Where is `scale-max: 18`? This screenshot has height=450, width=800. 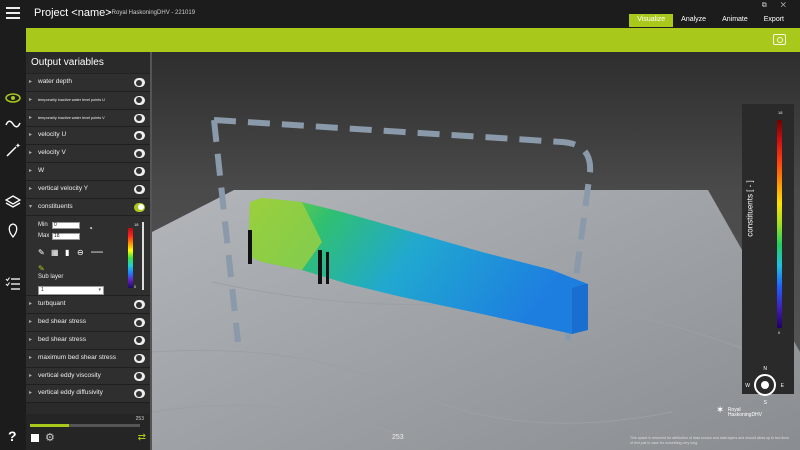 scale-max: 18 is located at coordinates (136, 225).